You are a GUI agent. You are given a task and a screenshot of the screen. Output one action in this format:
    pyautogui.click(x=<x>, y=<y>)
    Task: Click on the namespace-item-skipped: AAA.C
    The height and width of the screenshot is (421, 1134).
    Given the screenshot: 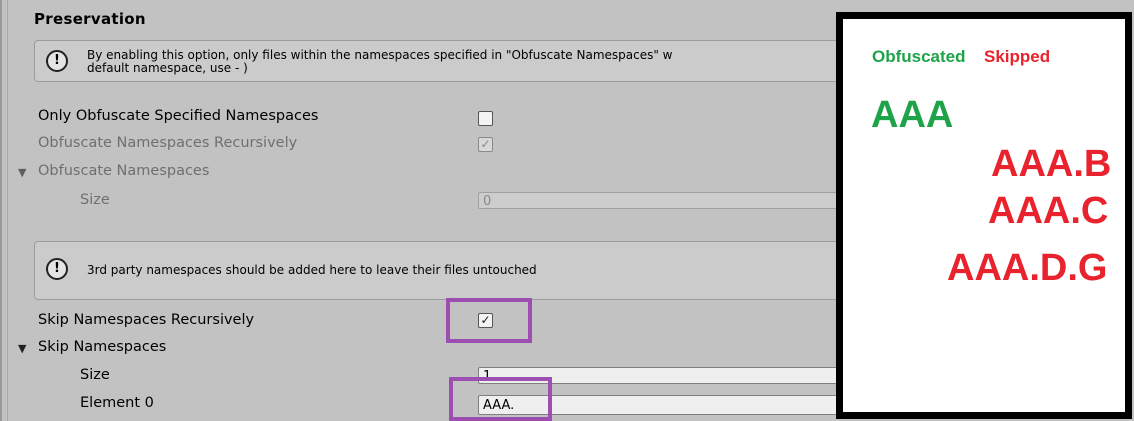 What is the action you would take?
    pyautogui.click(x=1048, y=211)
    